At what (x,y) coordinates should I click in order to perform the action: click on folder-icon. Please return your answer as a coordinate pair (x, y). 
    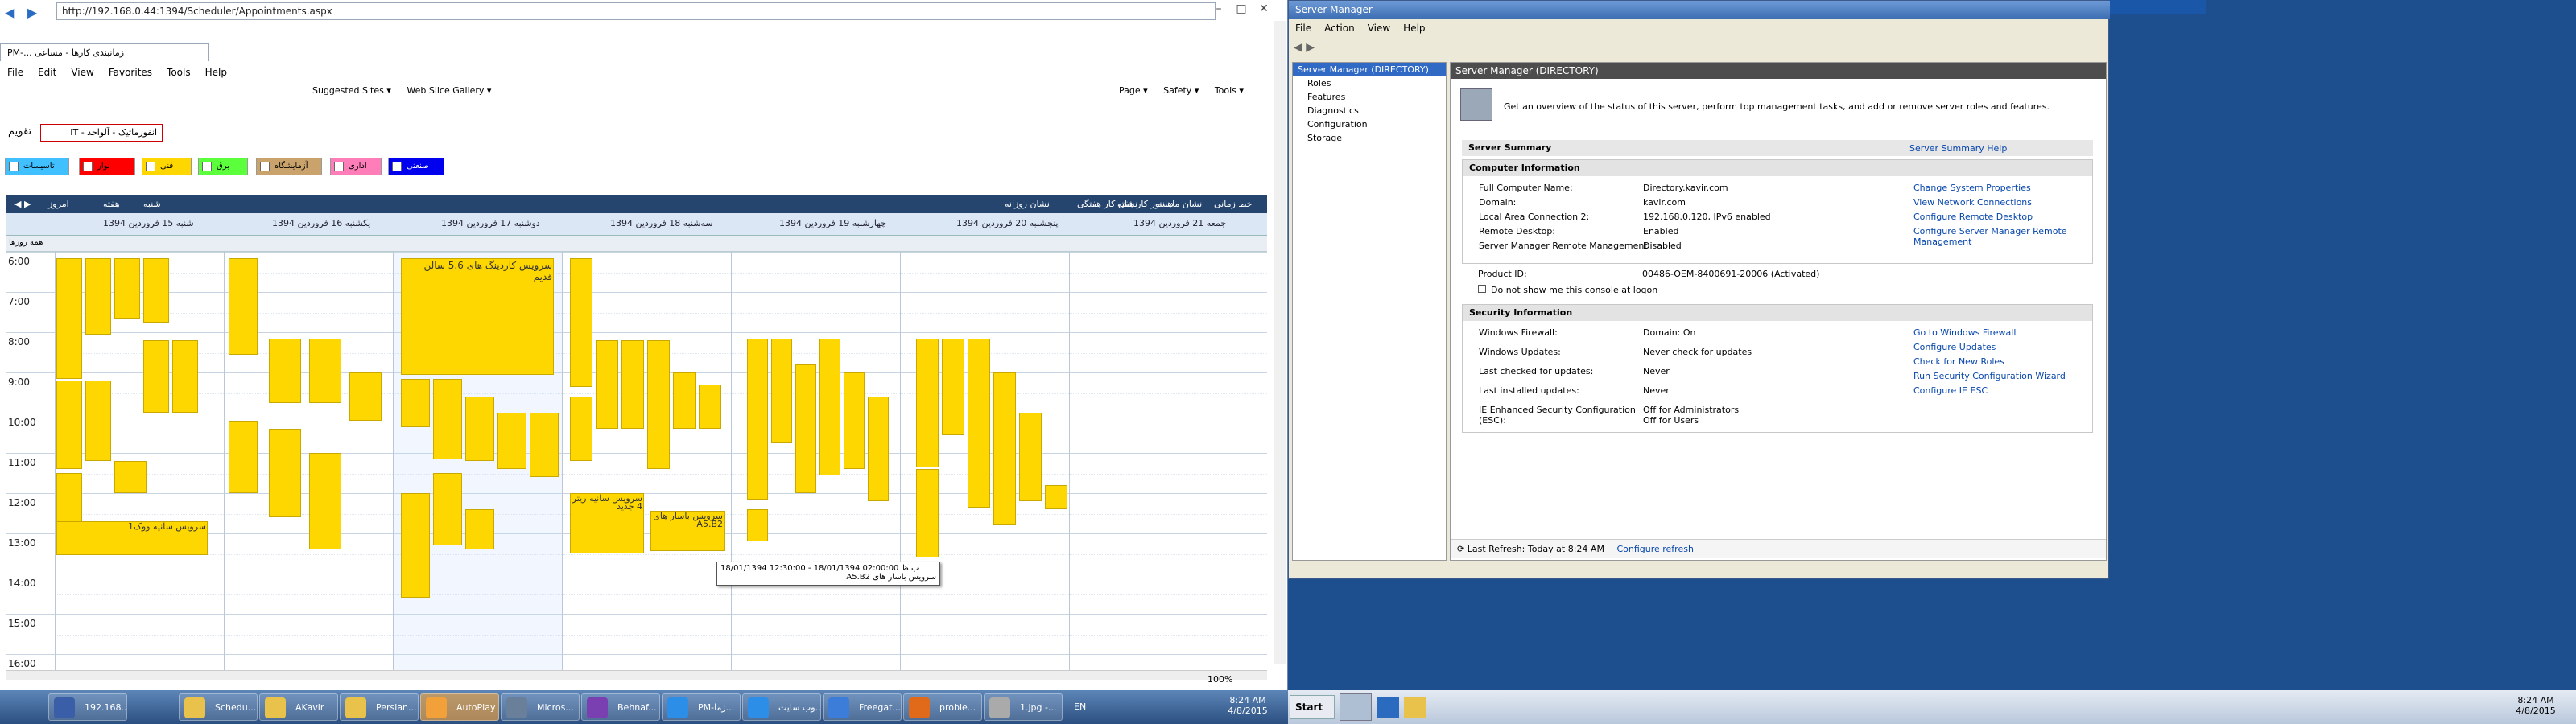
    Looking at the image, I should click on (1415, 707).